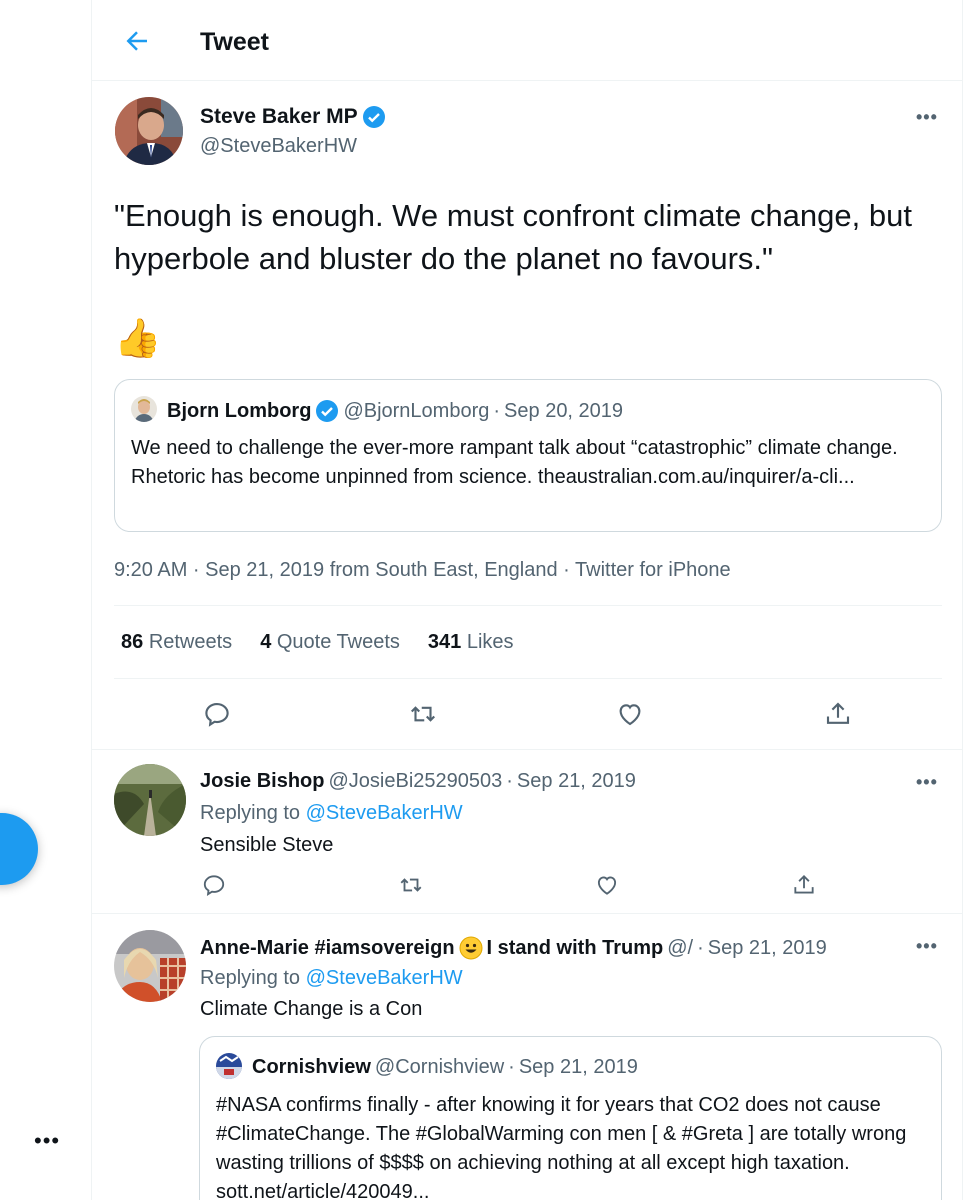  What do you see at coordinates (338, 642) in the screenshot?
I see `quotes-label: Quote Tweets` at bounding box center [338, 642].